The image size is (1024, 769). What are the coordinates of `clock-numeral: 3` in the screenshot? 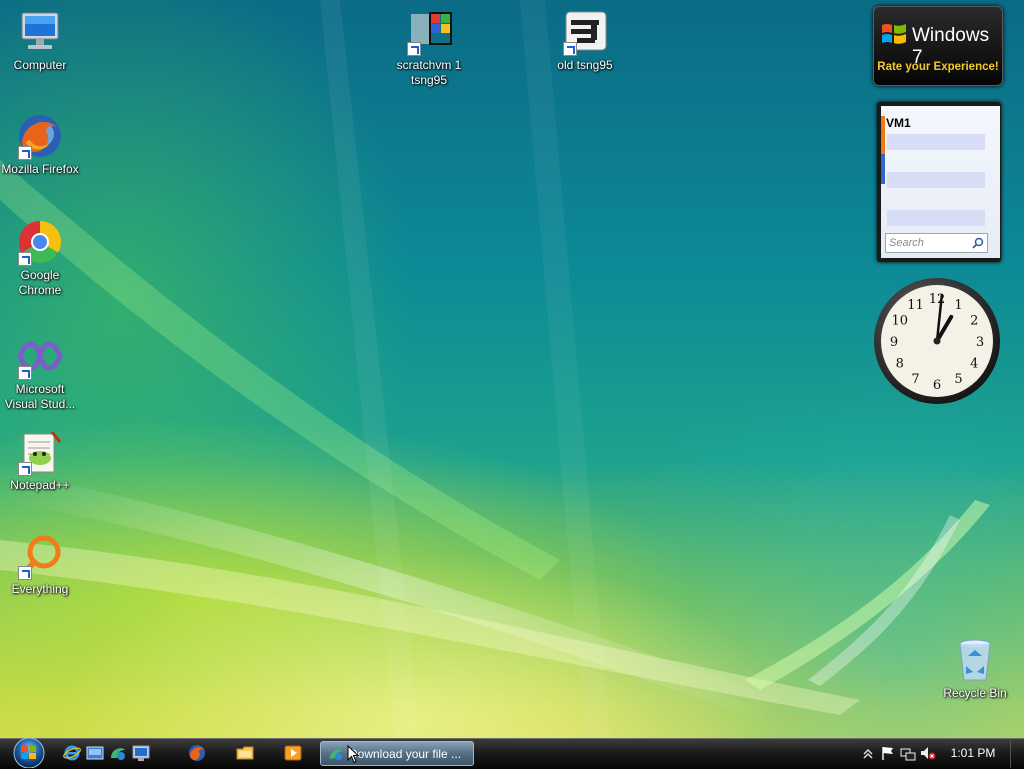 It's located at (980, 342).